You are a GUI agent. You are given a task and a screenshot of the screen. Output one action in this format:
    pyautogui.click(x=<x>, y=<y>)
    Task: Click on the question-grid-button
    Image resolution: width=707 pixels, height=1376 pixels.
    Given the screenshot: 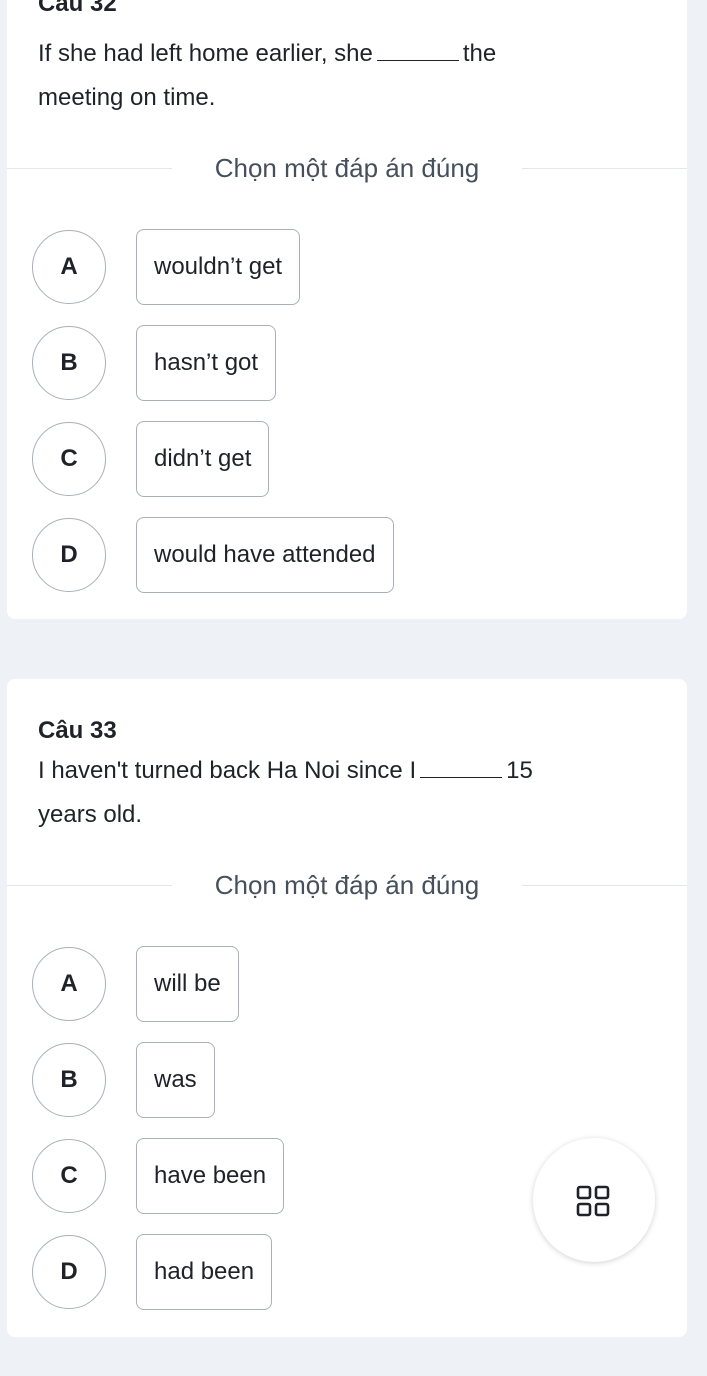 What is the action you would take?
    pyautogui.click(x=594, y=1200)
    